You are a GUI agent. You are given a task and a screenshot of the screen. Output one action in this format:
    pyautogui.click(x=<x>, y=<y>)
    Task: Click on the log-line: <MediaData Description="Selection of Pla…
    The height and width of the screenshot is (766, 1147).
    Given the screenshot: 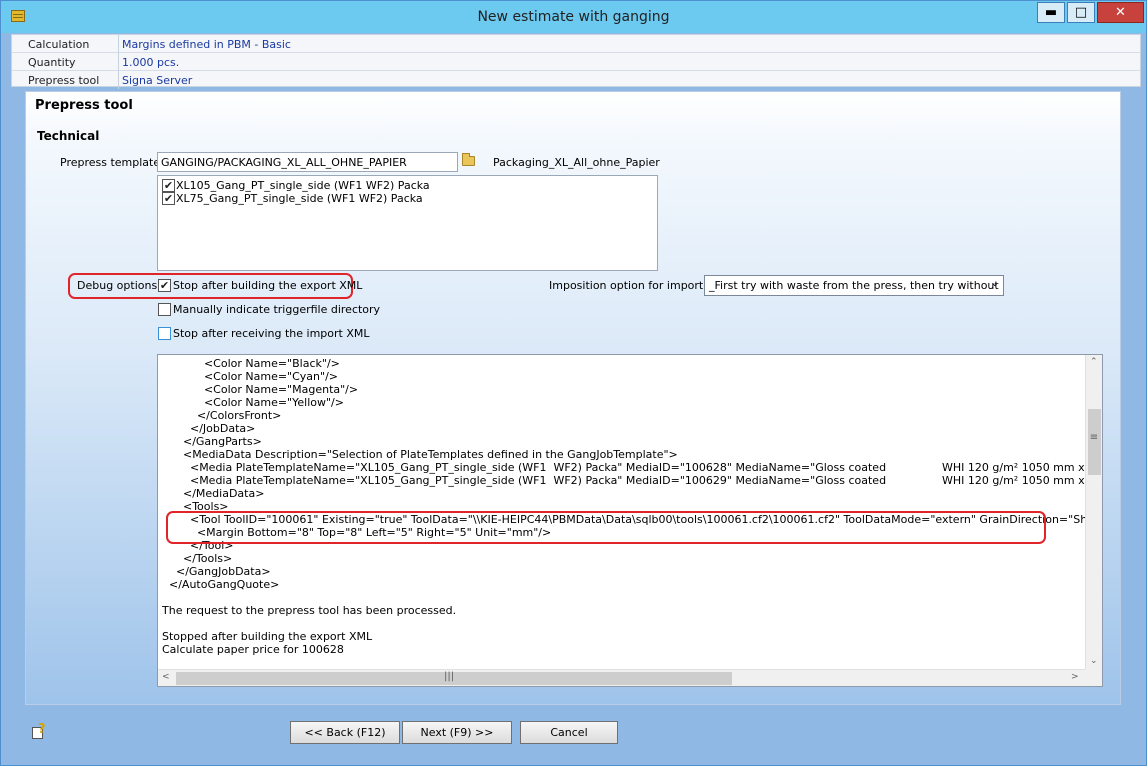 What is the action you would take?
    pyautogui.click(x=420, y=454)
    